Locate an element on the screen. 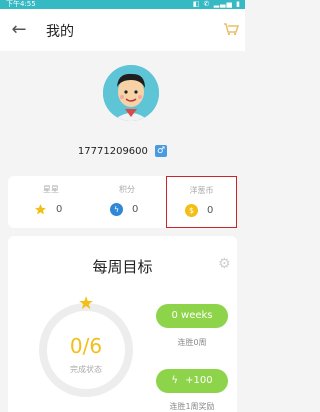 This screenshot has height=412, width=320. weeks-badge: 0 weeks is located at coordinates (192, 316).